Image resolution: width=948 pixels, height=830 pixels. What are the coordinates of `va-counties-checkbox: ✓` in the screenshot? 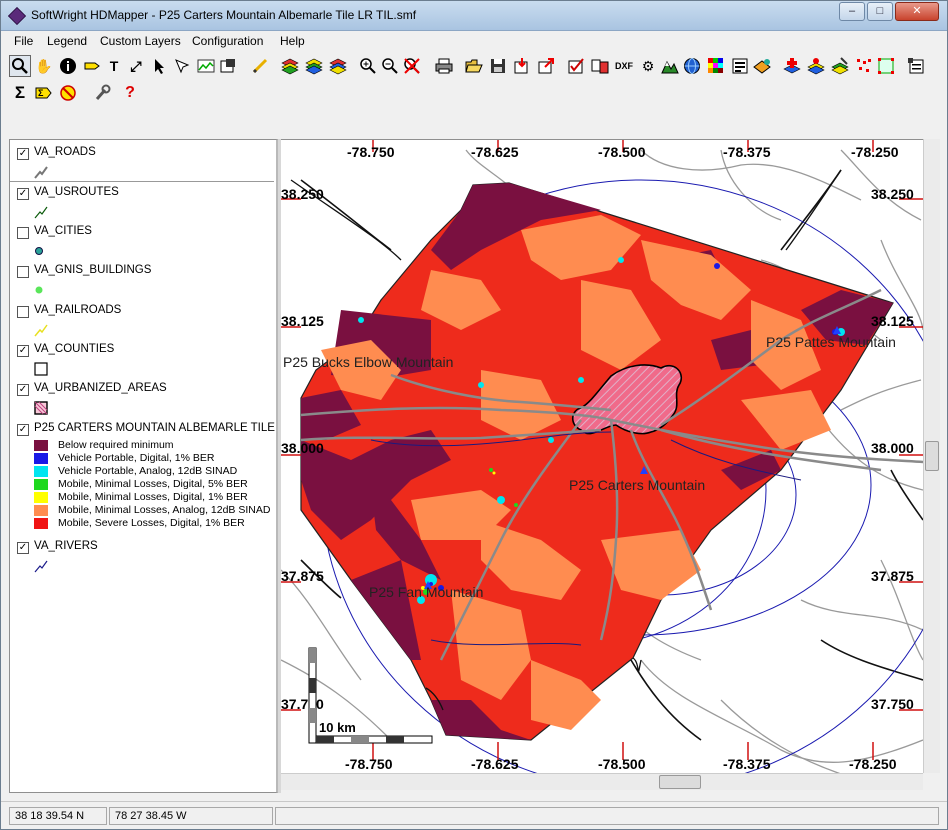 It's located at (23, 351).